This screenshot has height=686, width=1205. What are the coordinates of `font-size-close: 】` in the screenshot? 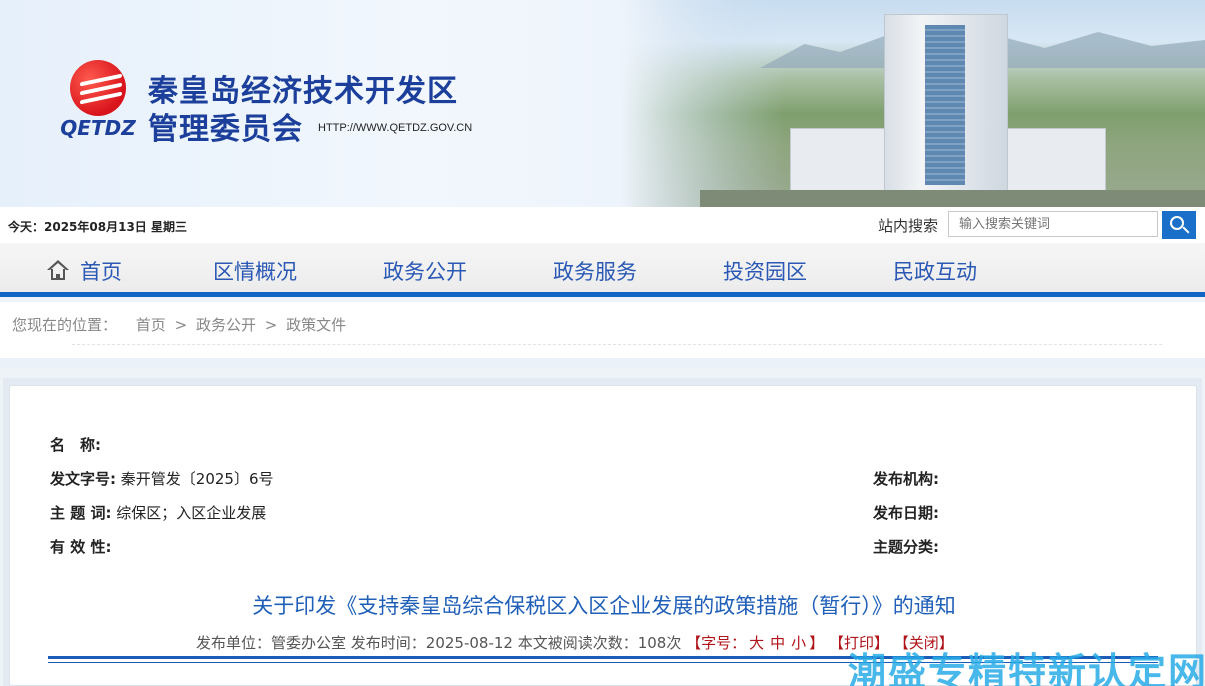 It's located at (817, 643).